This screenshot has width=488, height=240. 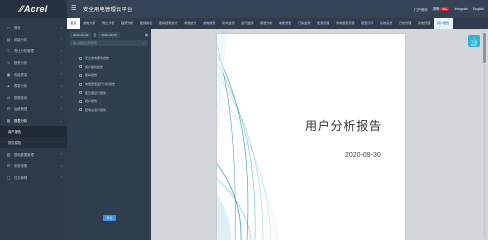 I want to click on topbar-links: 门户首页 报警 99+ Integrate English, so click(x=449, y=9).